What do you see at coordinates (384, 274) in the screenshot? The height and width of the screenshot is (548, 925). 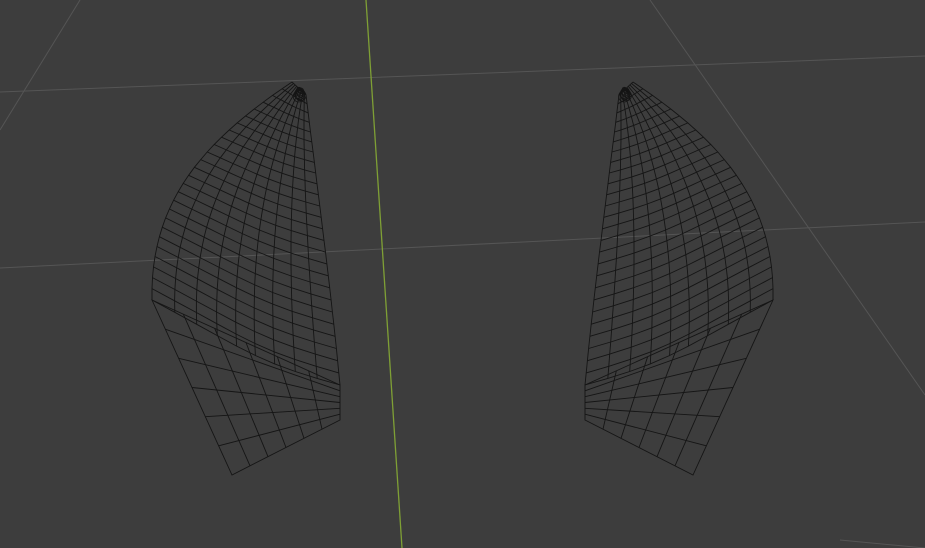 I see `y-axis-line` at bounding box center [384, 274].